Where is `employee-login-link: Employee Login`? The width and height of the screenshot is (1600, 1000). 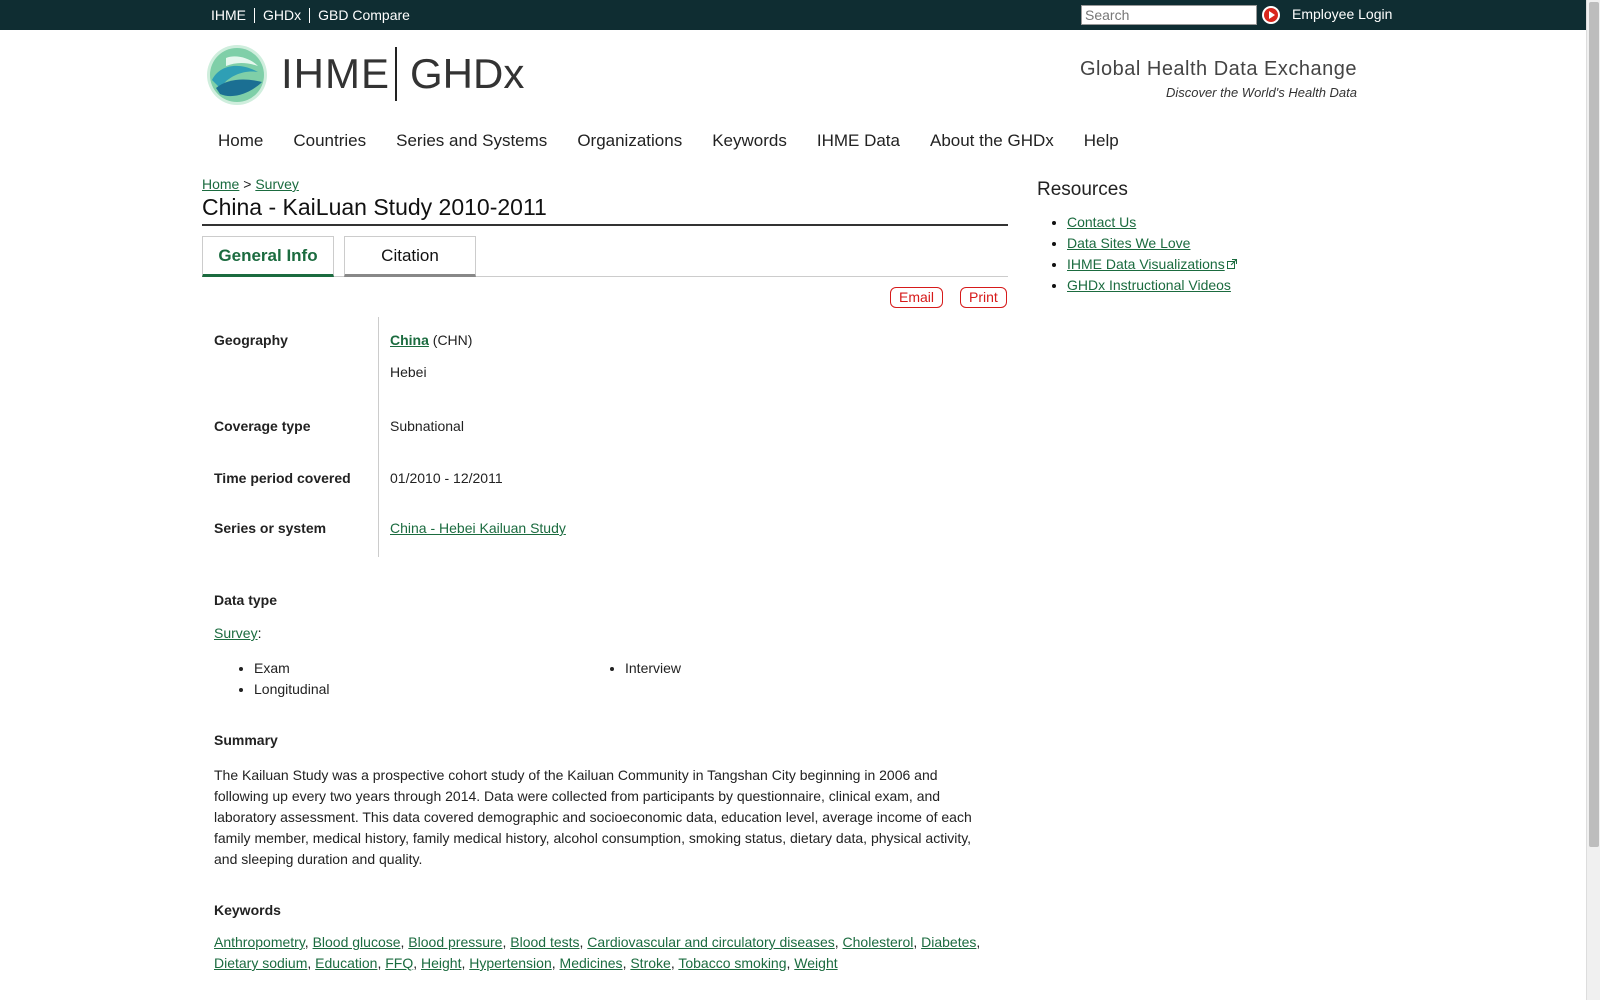 employee-login-link: Employee Login is located at coordinates (1342, 14).